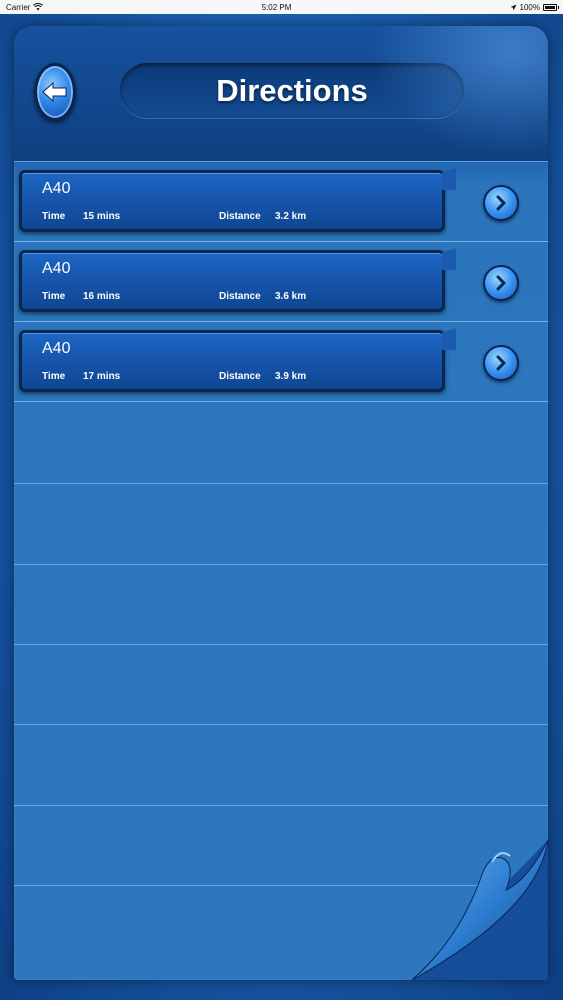  I want to click on status-bar: Carrier 5:02 PM 100%, so click(281, 7).